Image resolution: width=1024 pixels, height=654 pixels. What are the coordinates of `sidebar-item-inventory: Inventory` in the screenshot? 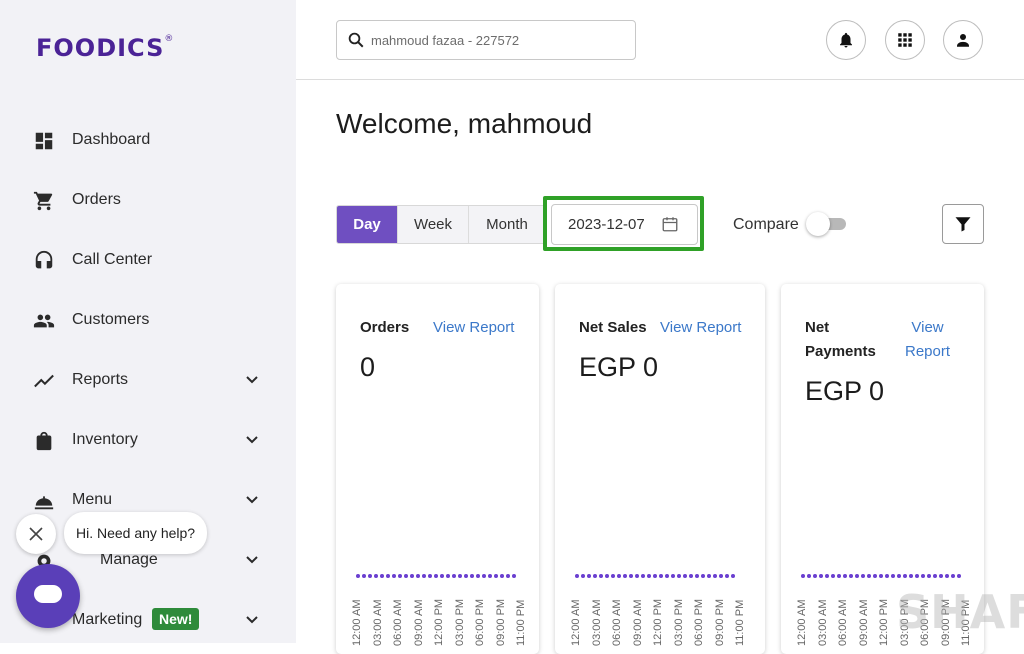 It's located at (148, 440).